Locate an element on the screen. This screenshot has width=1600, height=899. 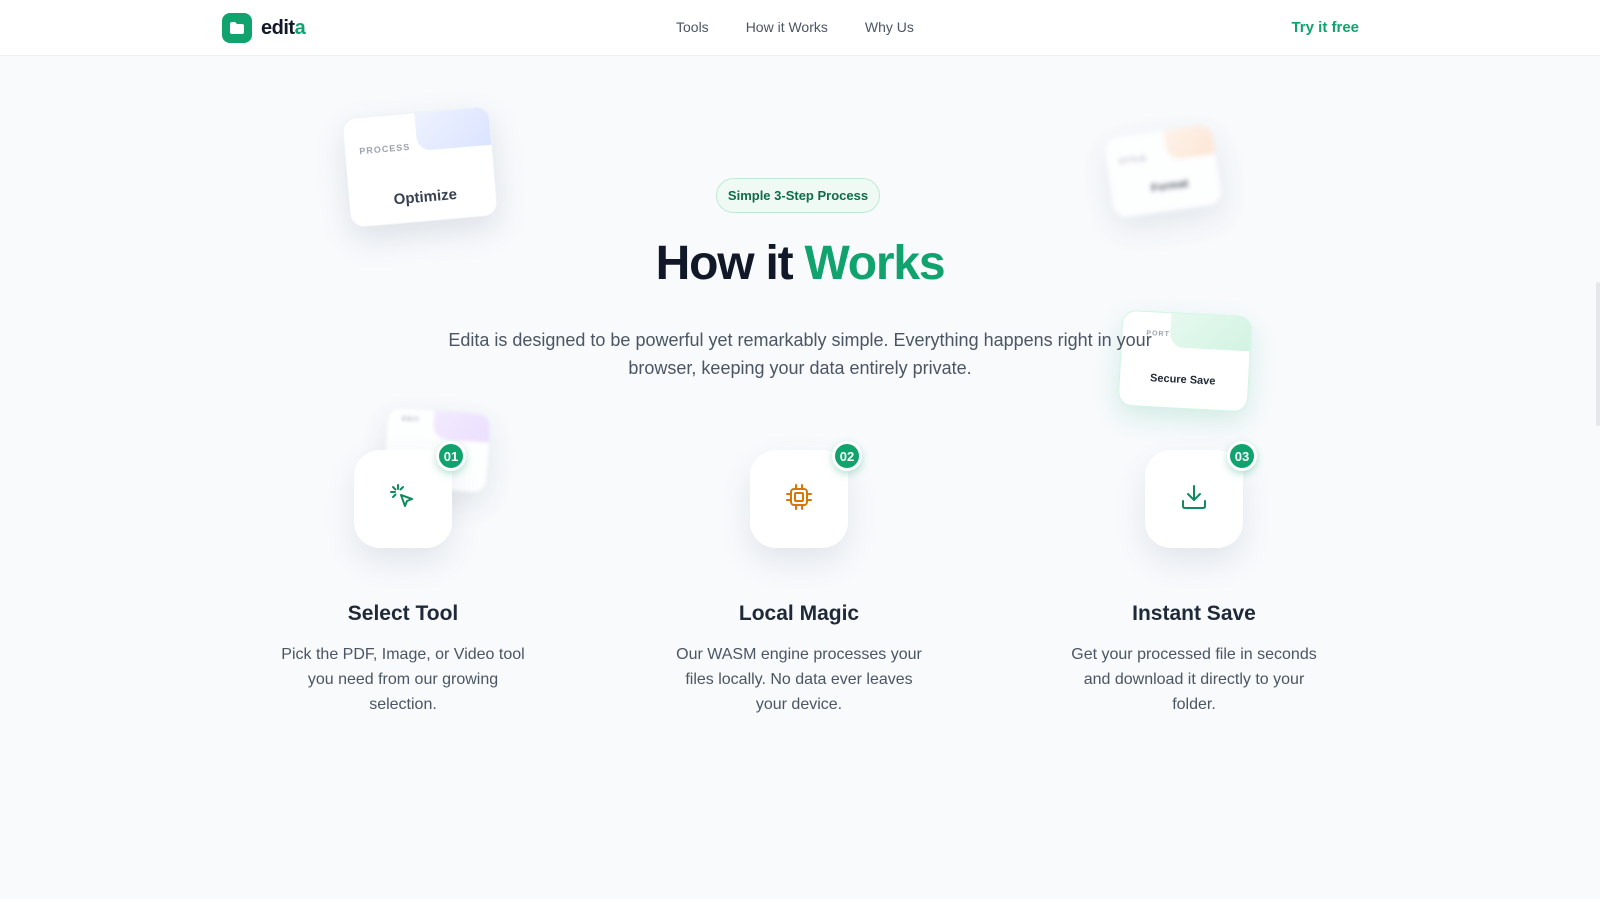
nav-link-tools: Tools is located at coordinates (692, 27).